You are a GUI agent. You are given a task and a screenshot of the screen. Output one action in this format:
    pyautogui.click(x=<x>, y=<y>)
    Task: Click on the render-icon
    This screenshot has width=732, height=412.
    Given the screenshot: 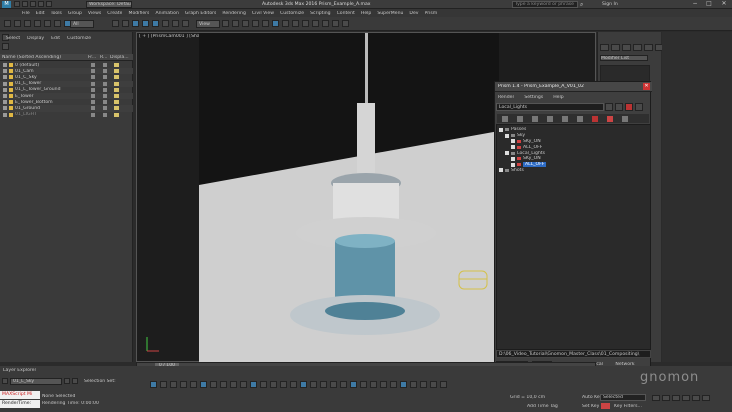 What is the action you would take?
    pyautogui.click(x=619, y=107)
    